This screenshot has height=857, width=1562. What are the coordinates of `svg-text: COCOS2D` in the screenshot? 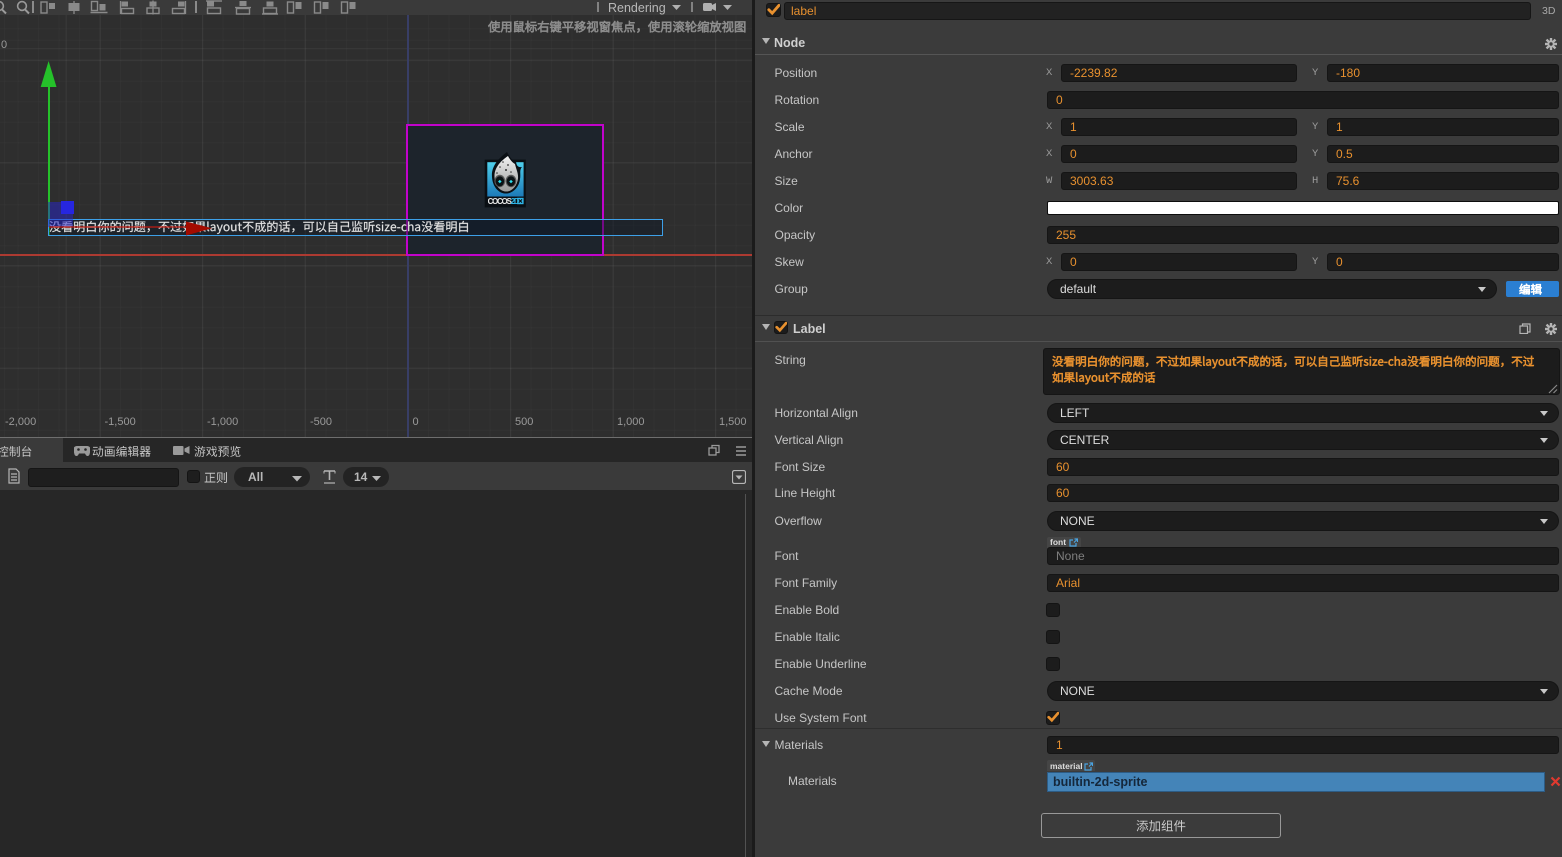 It's located at (504, 201).